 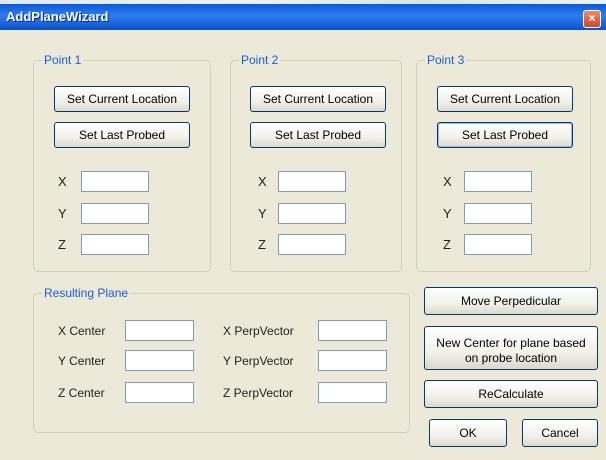 What do you see at coordinates (312, 181) in the screenshot?
I see `point-2-x-field` at bounding box center [312, 181].